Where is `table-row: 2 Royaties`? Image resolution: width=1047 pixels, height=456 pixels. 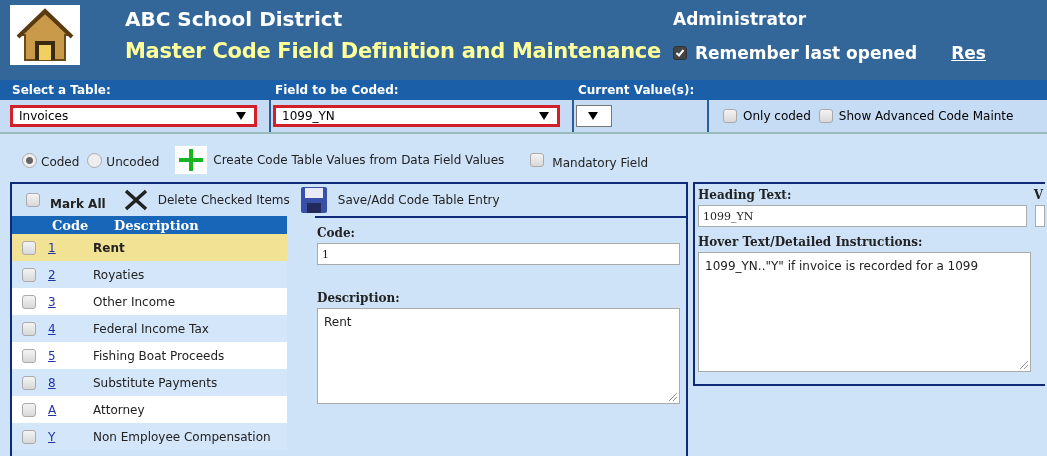 table-row: 2 Royaties is located at coordinates (149, 274).